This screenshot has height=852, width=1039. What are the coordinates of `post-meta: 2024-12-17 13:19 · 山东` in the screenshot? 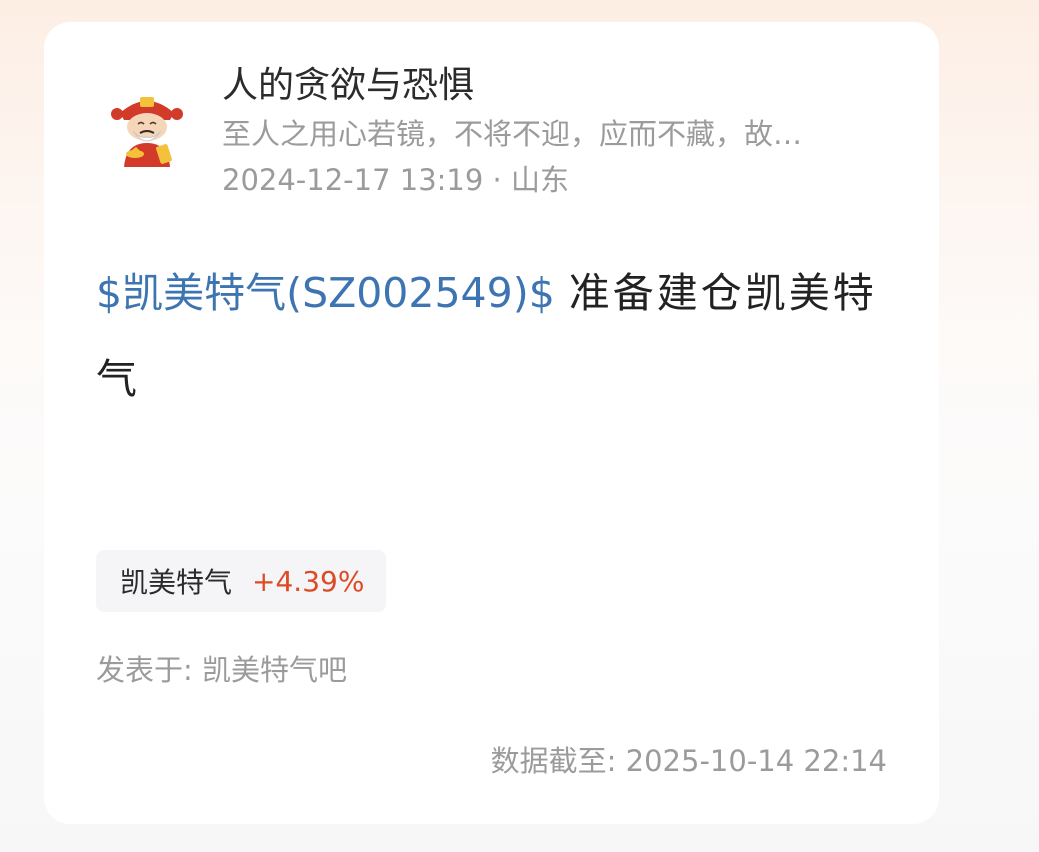 It's located at (395, 180).